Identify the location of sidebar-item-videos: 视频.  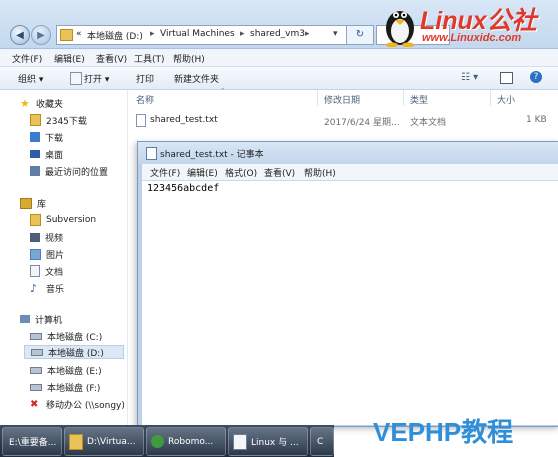
(46, 237).